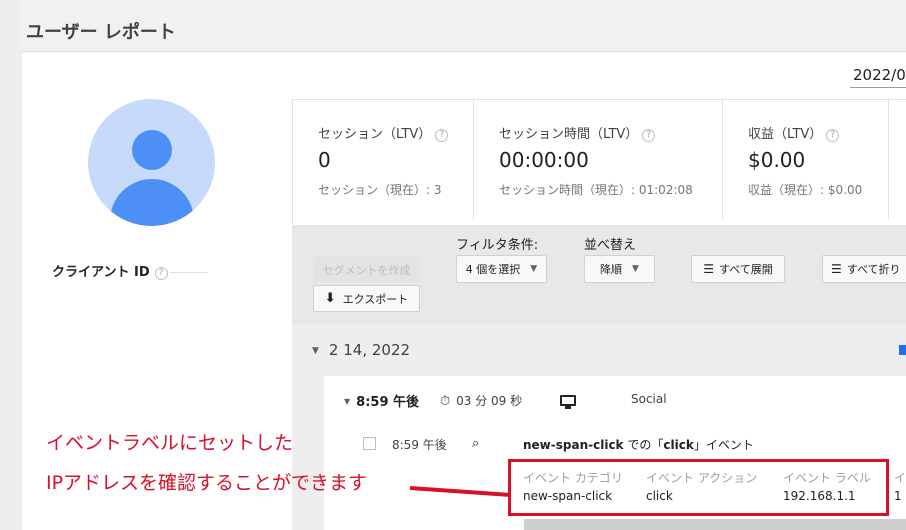 The width and height of the screenshot is (906, 530). What do you see at coordinates (489, 401) in the screenshot?
I see `session-duration-text: 03 分 09 秒` at bounding box center [489, 401].